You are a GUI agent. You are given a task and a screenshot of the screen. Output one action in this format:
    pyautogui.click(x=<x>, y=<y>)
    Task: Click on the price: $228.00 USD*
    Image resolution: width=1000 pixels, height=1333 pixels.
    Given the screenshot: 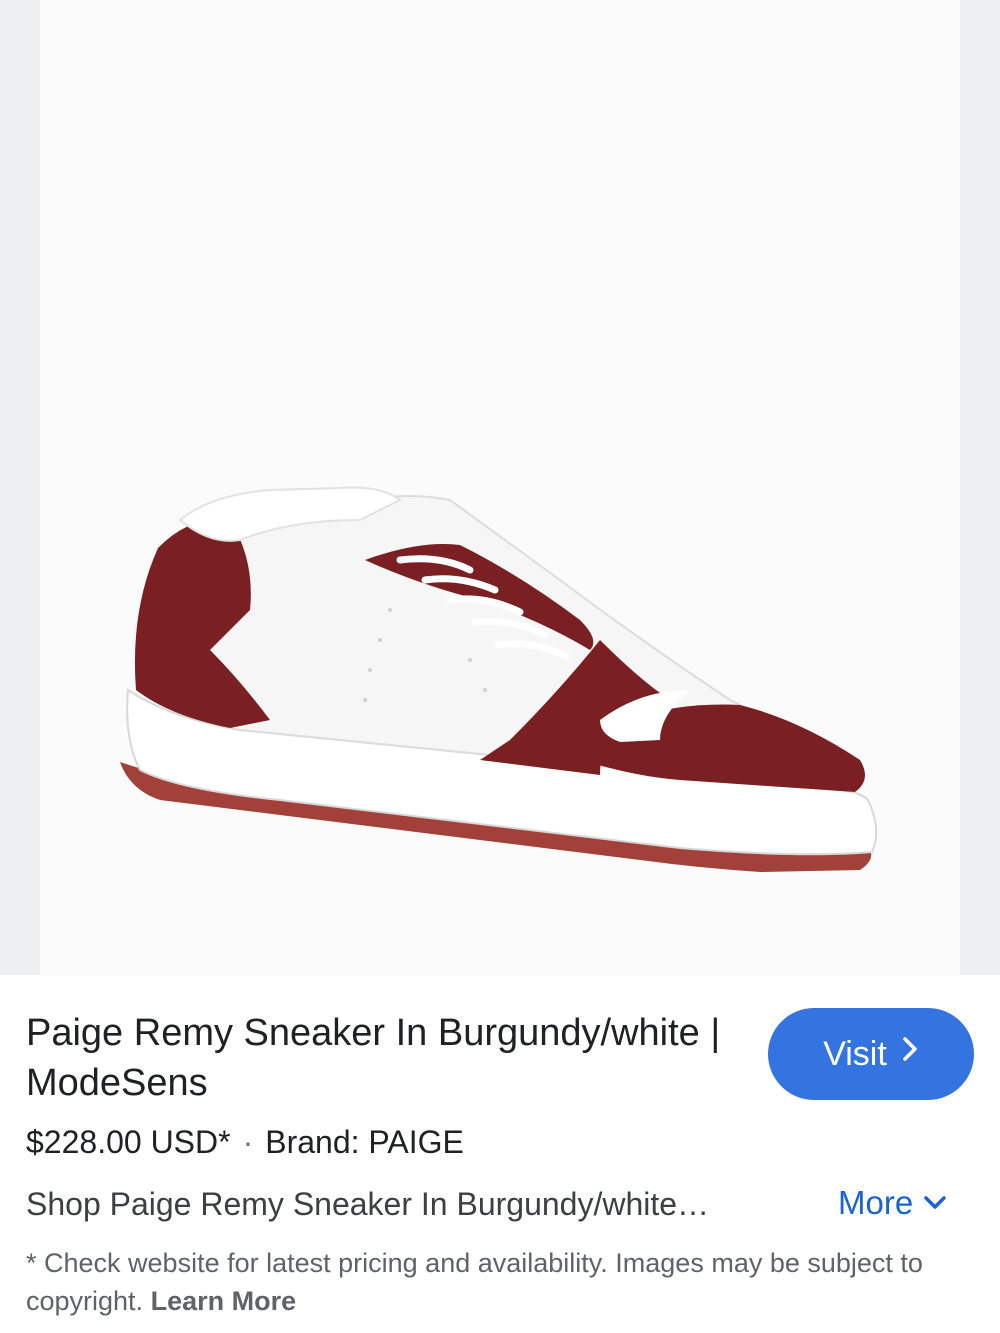 What is the action you would take?
    pyautogui.click(x=128, y=1142)
    